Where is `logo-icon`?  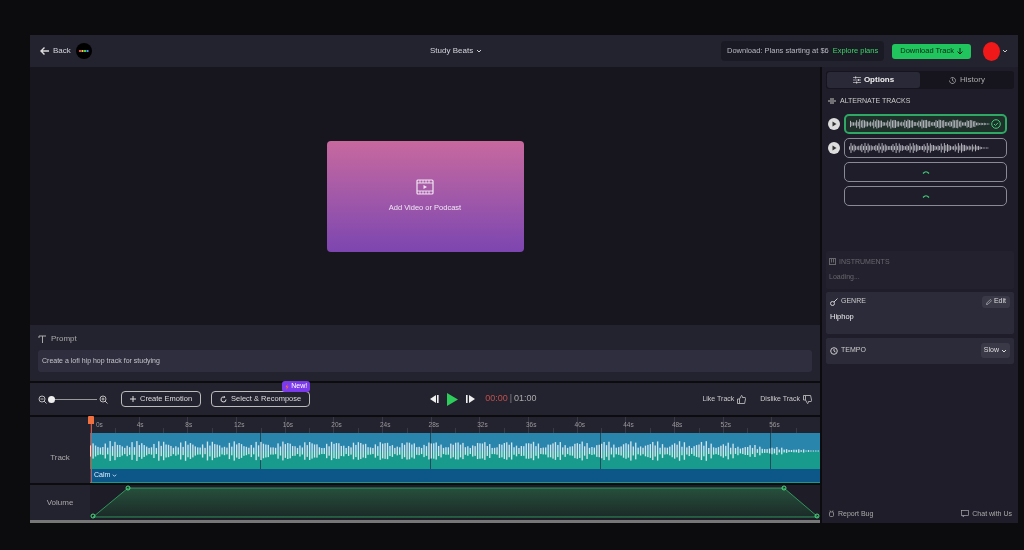 logo-icon is located at coordinates (83, 51).